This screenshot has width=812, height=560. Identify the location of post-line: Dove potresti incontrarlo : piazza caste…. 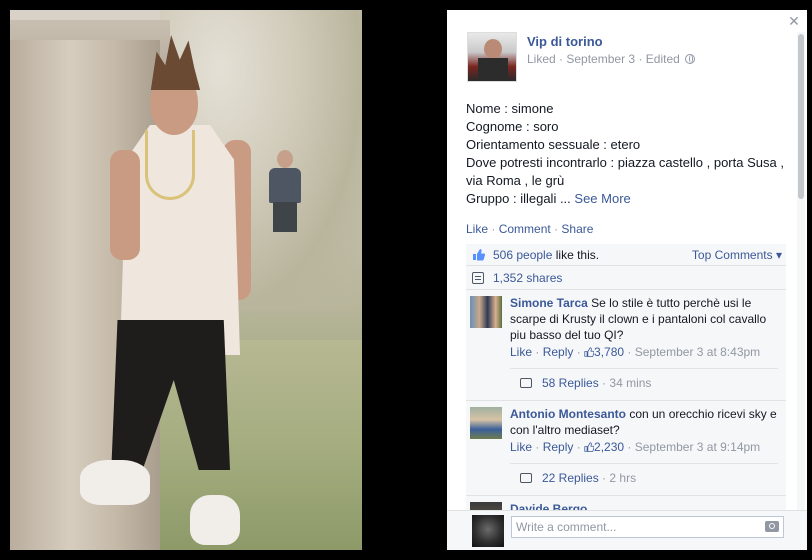
(625, 162).